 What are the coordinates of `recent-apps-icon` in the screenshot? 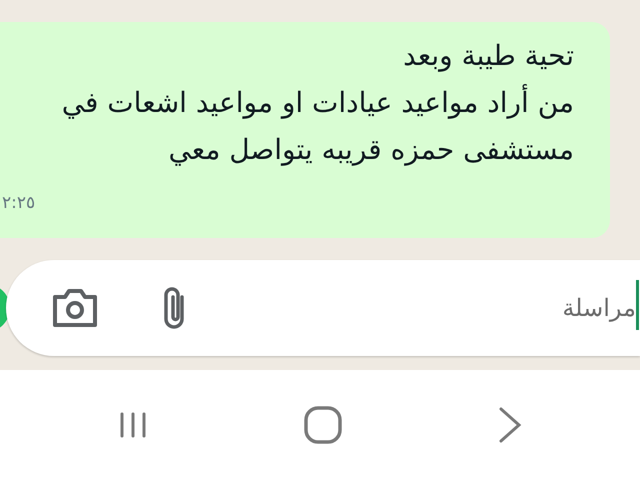 It's located at (133, 425).